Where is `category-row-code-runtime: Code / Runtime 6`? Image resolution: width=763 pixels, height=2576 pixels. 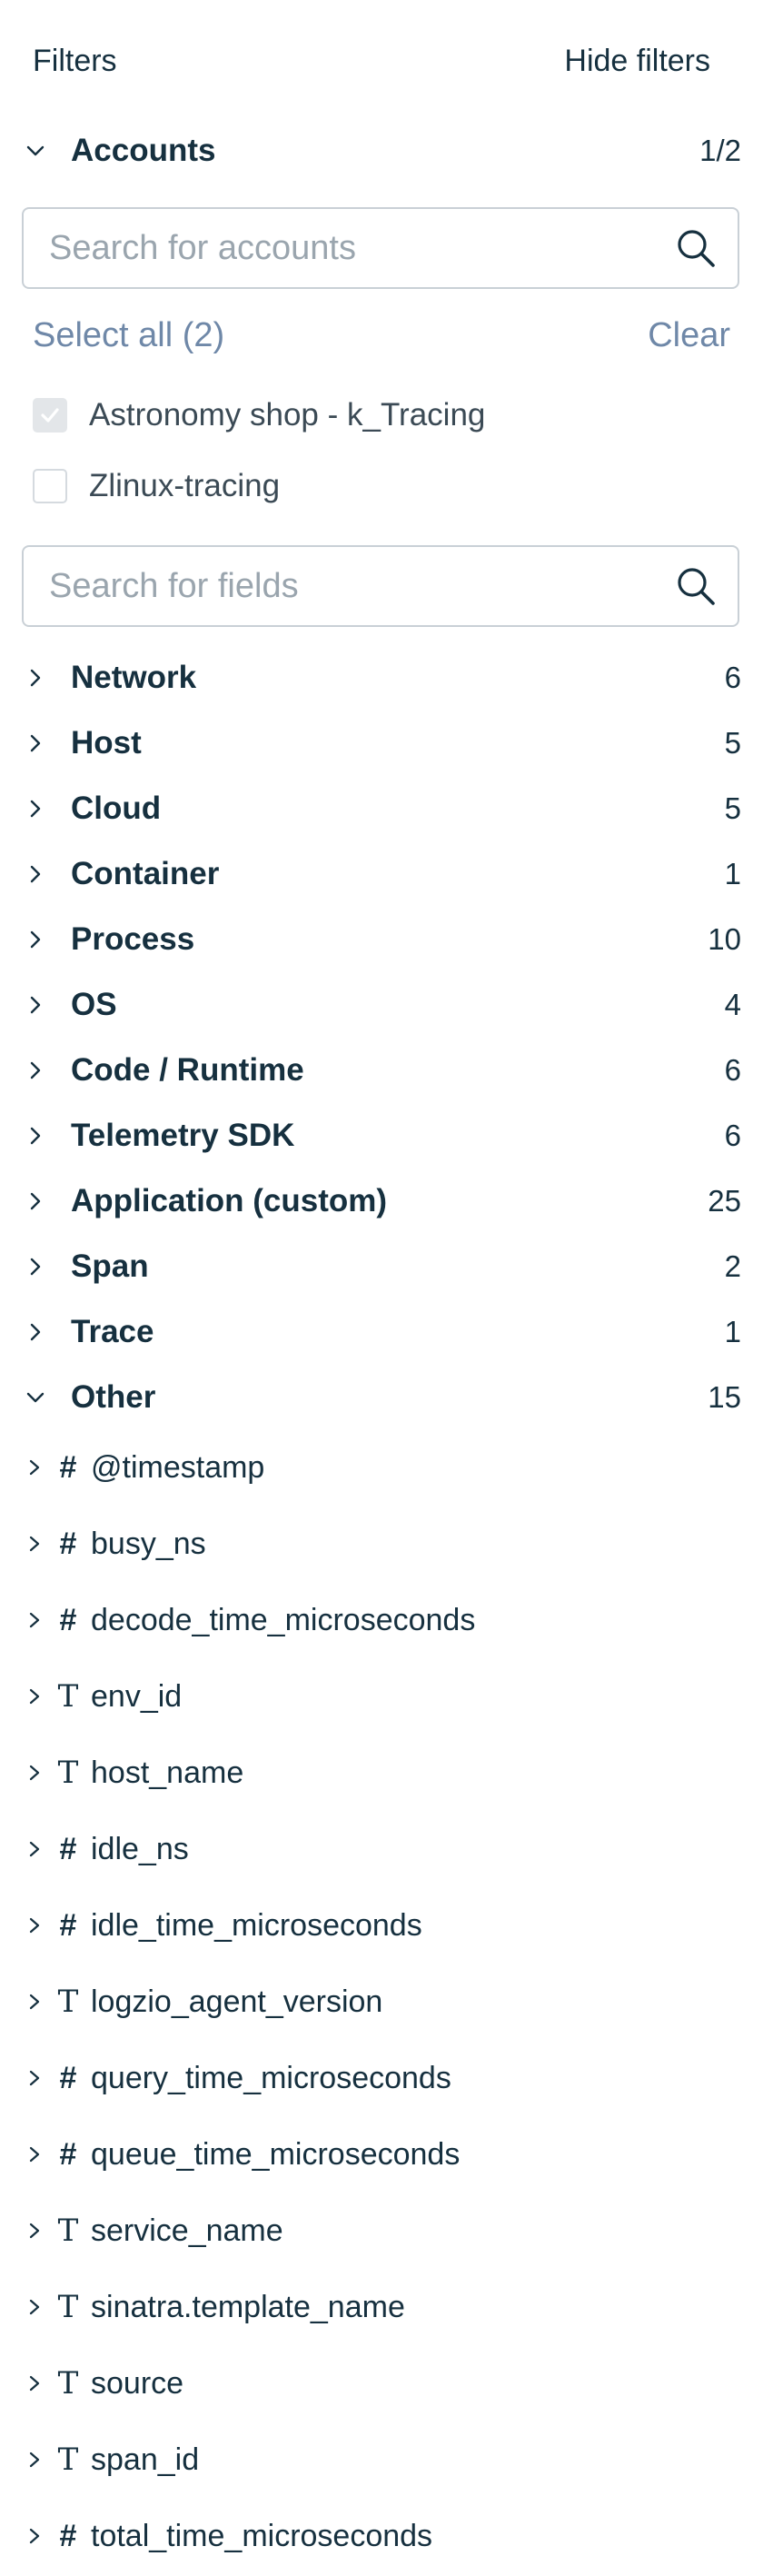
category-row-code-runtime: Code / Runtime 6 is located at coordinates (381, 1071).